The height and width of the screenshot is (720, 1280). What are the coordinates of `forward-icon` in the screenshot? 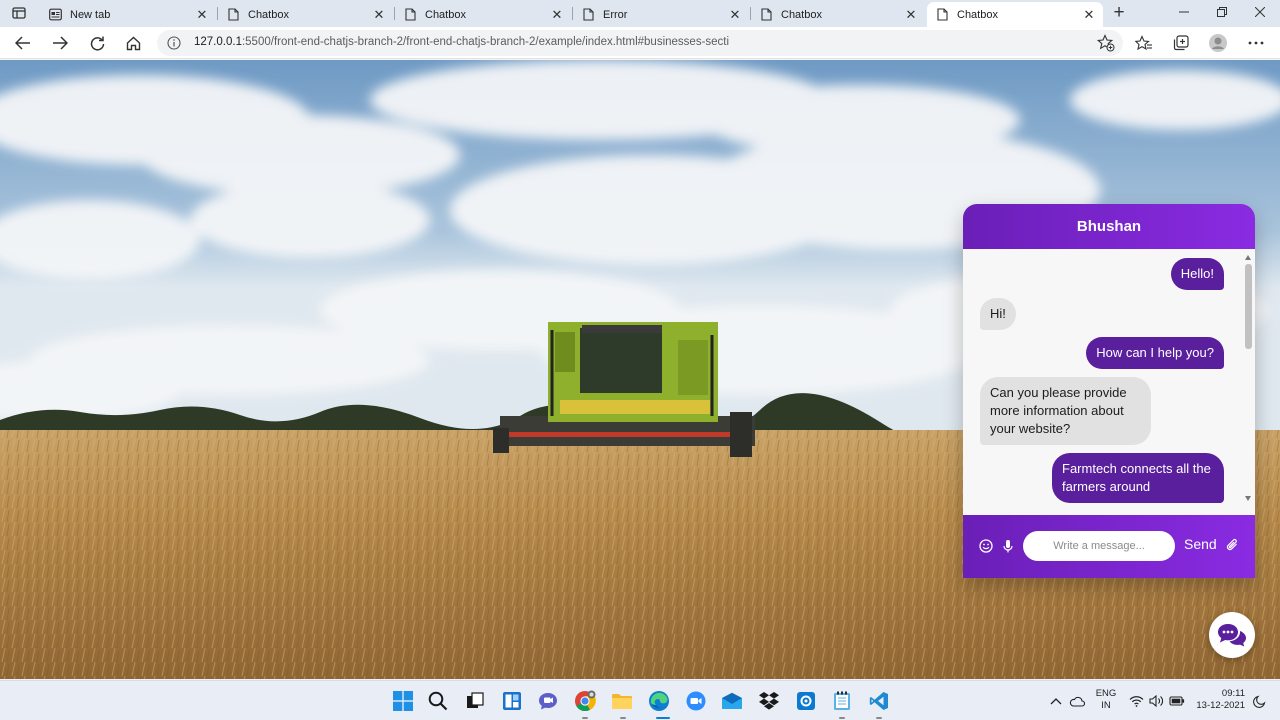 It's located at (60, 43).